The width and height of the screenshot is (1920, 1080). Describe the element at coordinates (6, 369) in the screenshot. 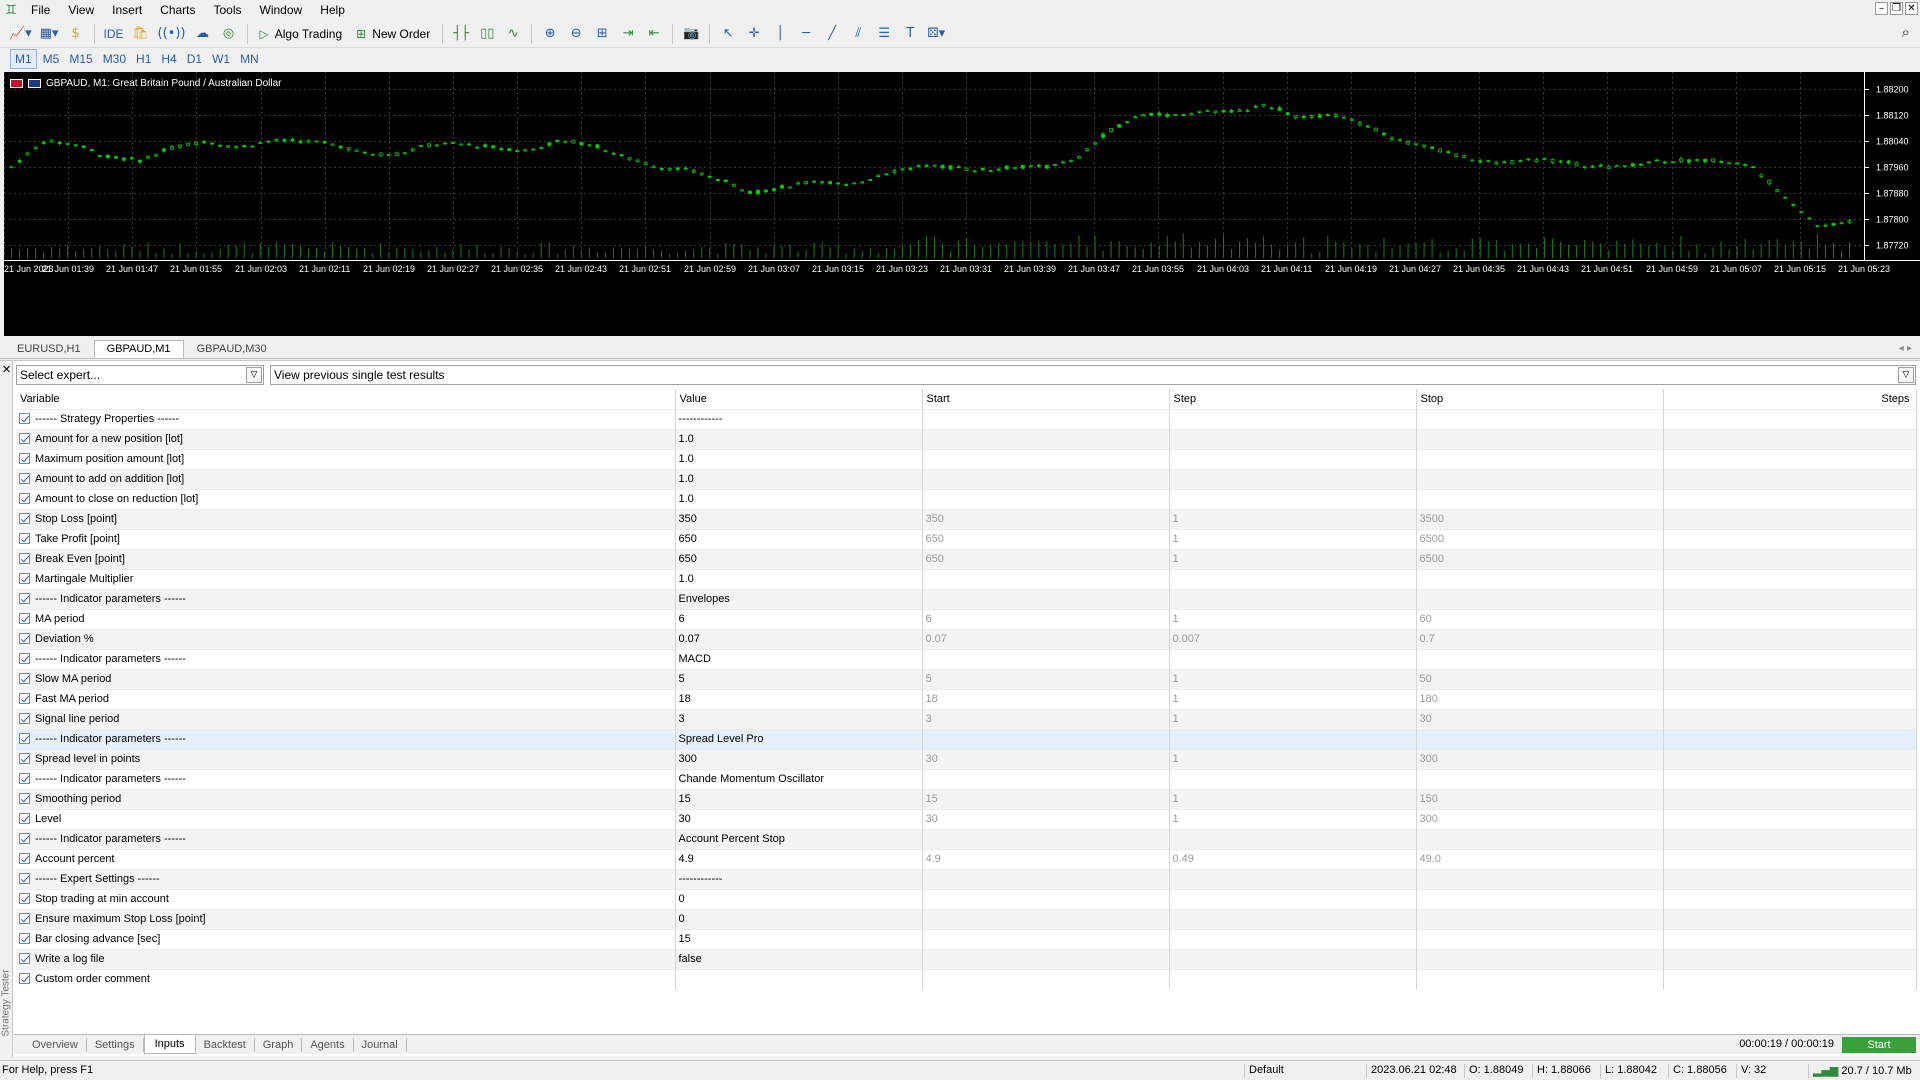

I see `close-panel-icon: ✕` at that location.